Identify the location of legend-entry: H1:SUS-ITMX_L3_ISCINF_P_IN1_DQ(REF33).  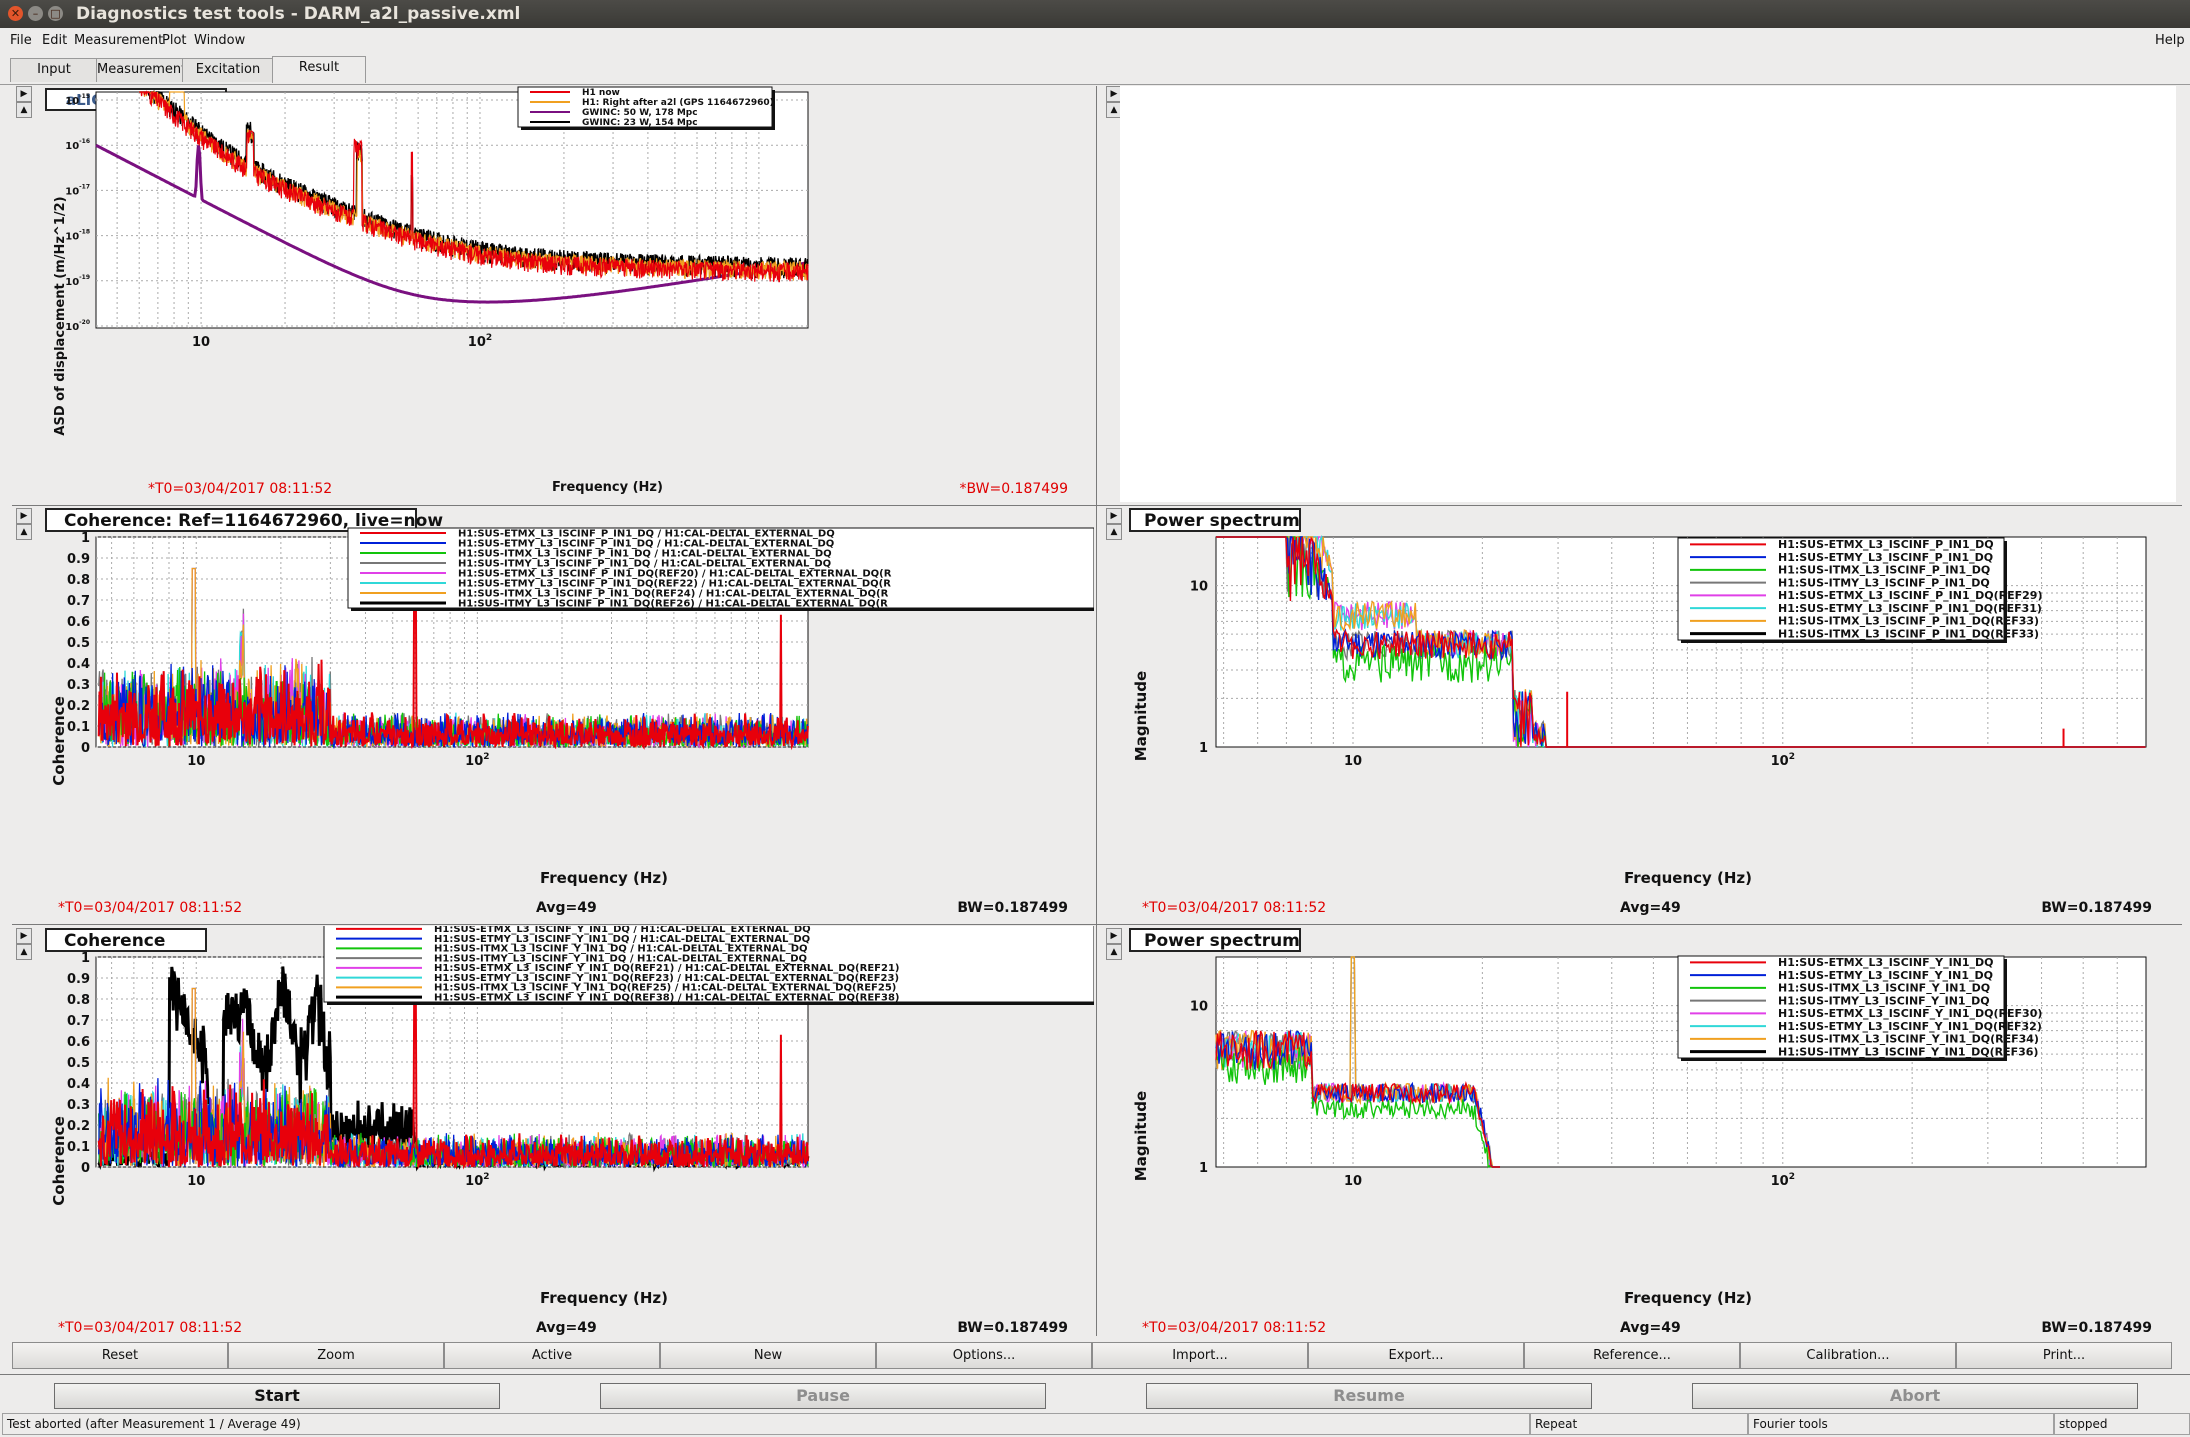
(1908, 633).